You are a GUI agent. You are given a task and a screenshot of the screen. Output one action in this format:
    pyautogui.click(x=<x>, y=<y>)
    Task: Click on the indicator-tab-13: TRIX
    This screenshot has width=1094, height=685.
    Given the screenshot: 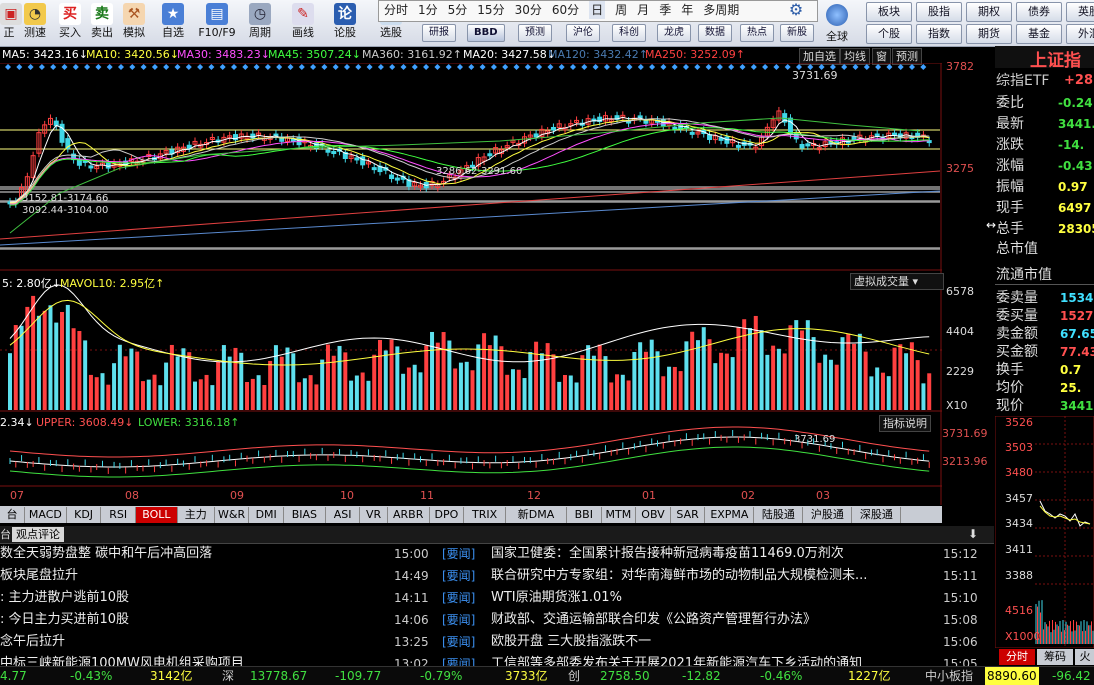 What is the action you would take?
    pyautogui.click(x=485, y=515)
    